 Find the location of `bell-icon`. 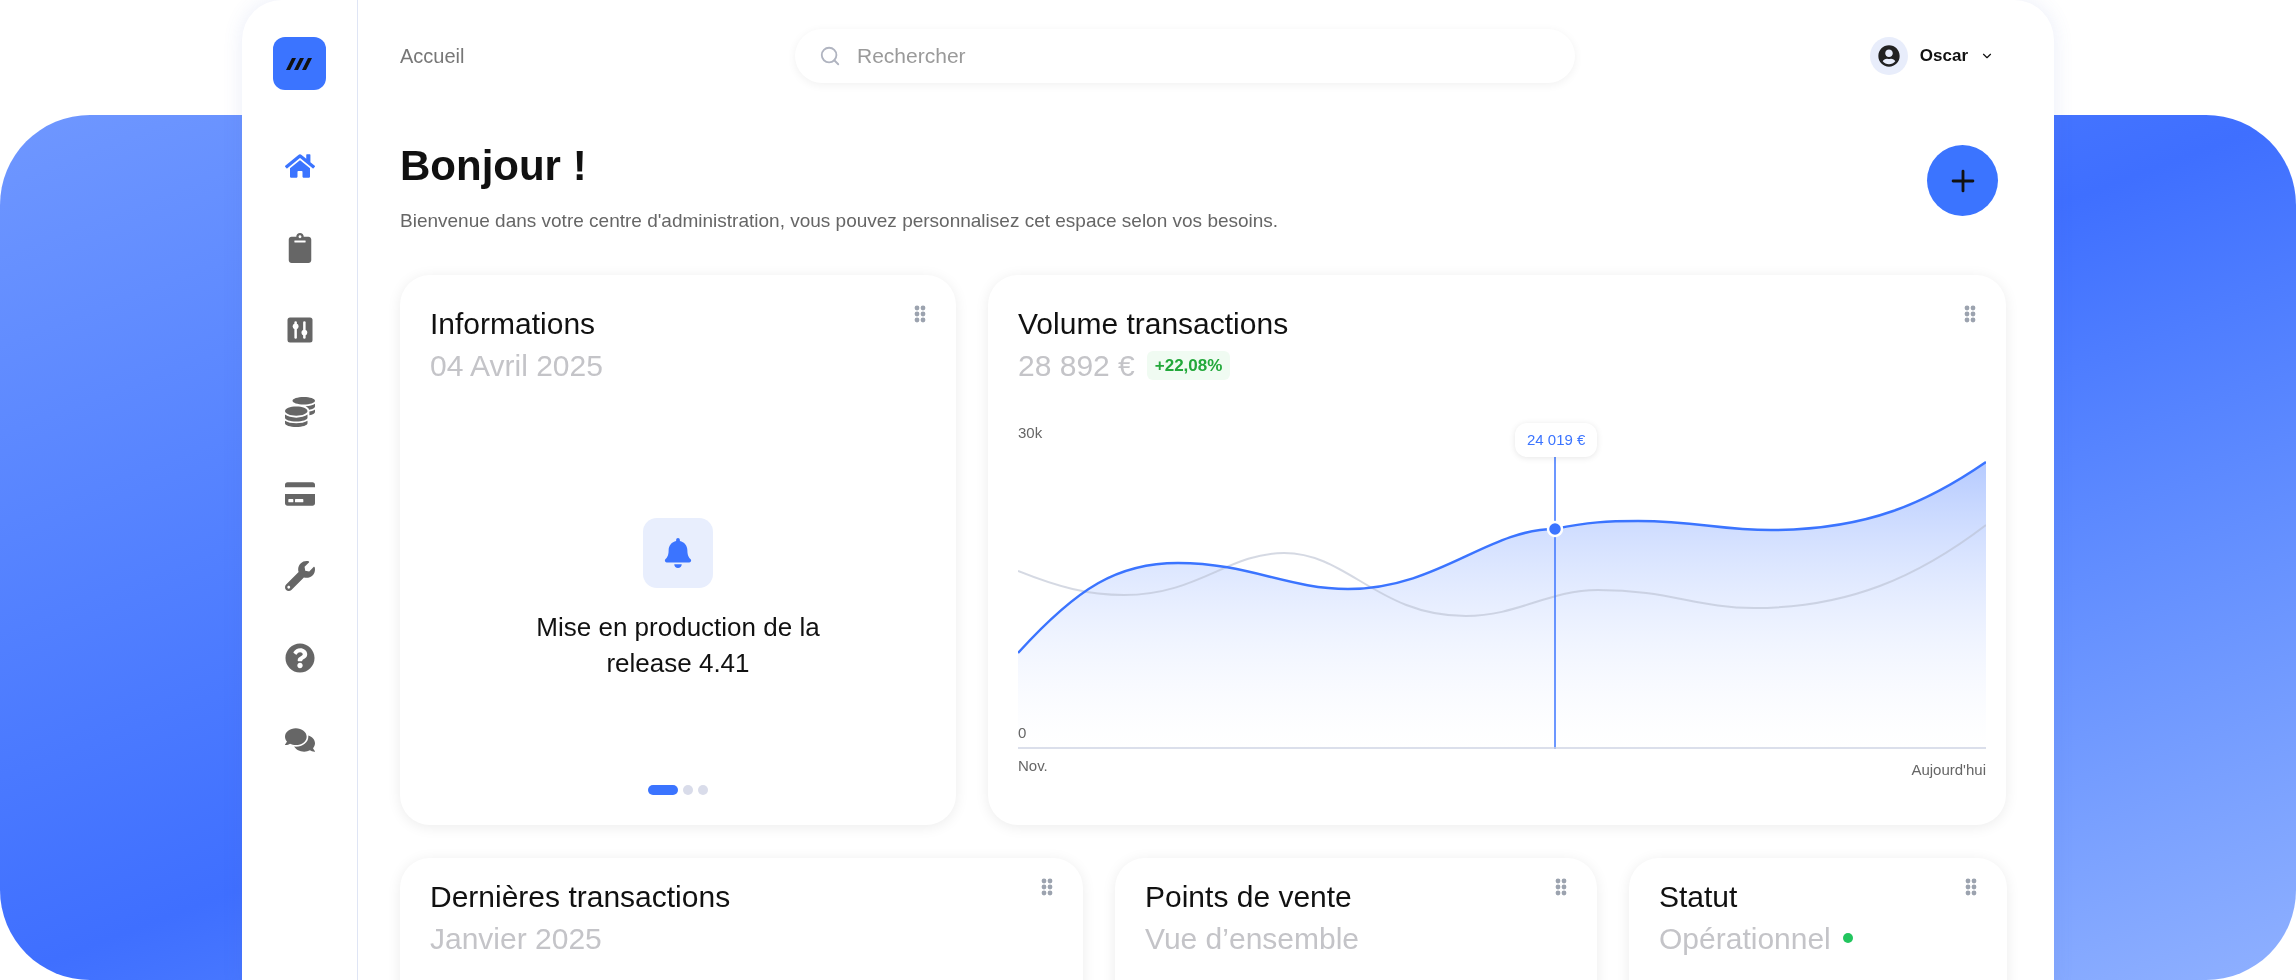

bell-icon is located at coordinates (678, 552).